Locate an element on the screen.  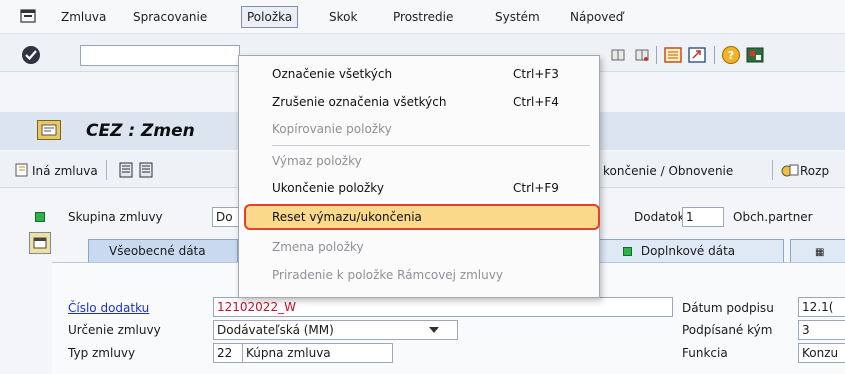
menu-item-assign-framework: Priradenie k položke Rámcovej zmluvy is located at coordinates (387, 275).